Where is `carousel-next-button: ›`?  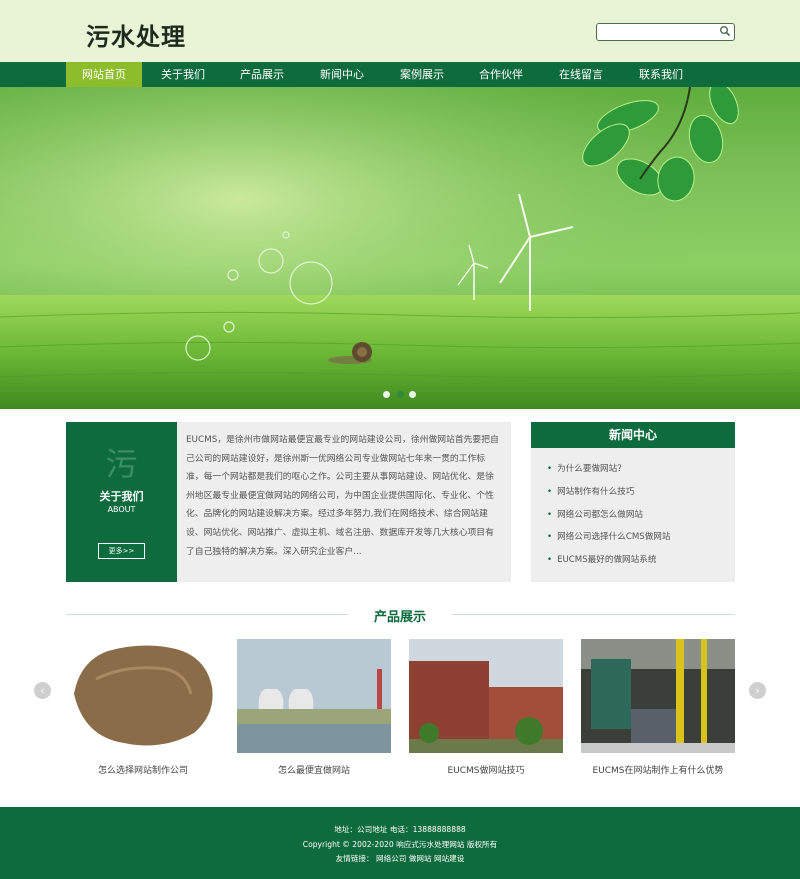 carousel-next-button: › is located at coordinates (757, 690).